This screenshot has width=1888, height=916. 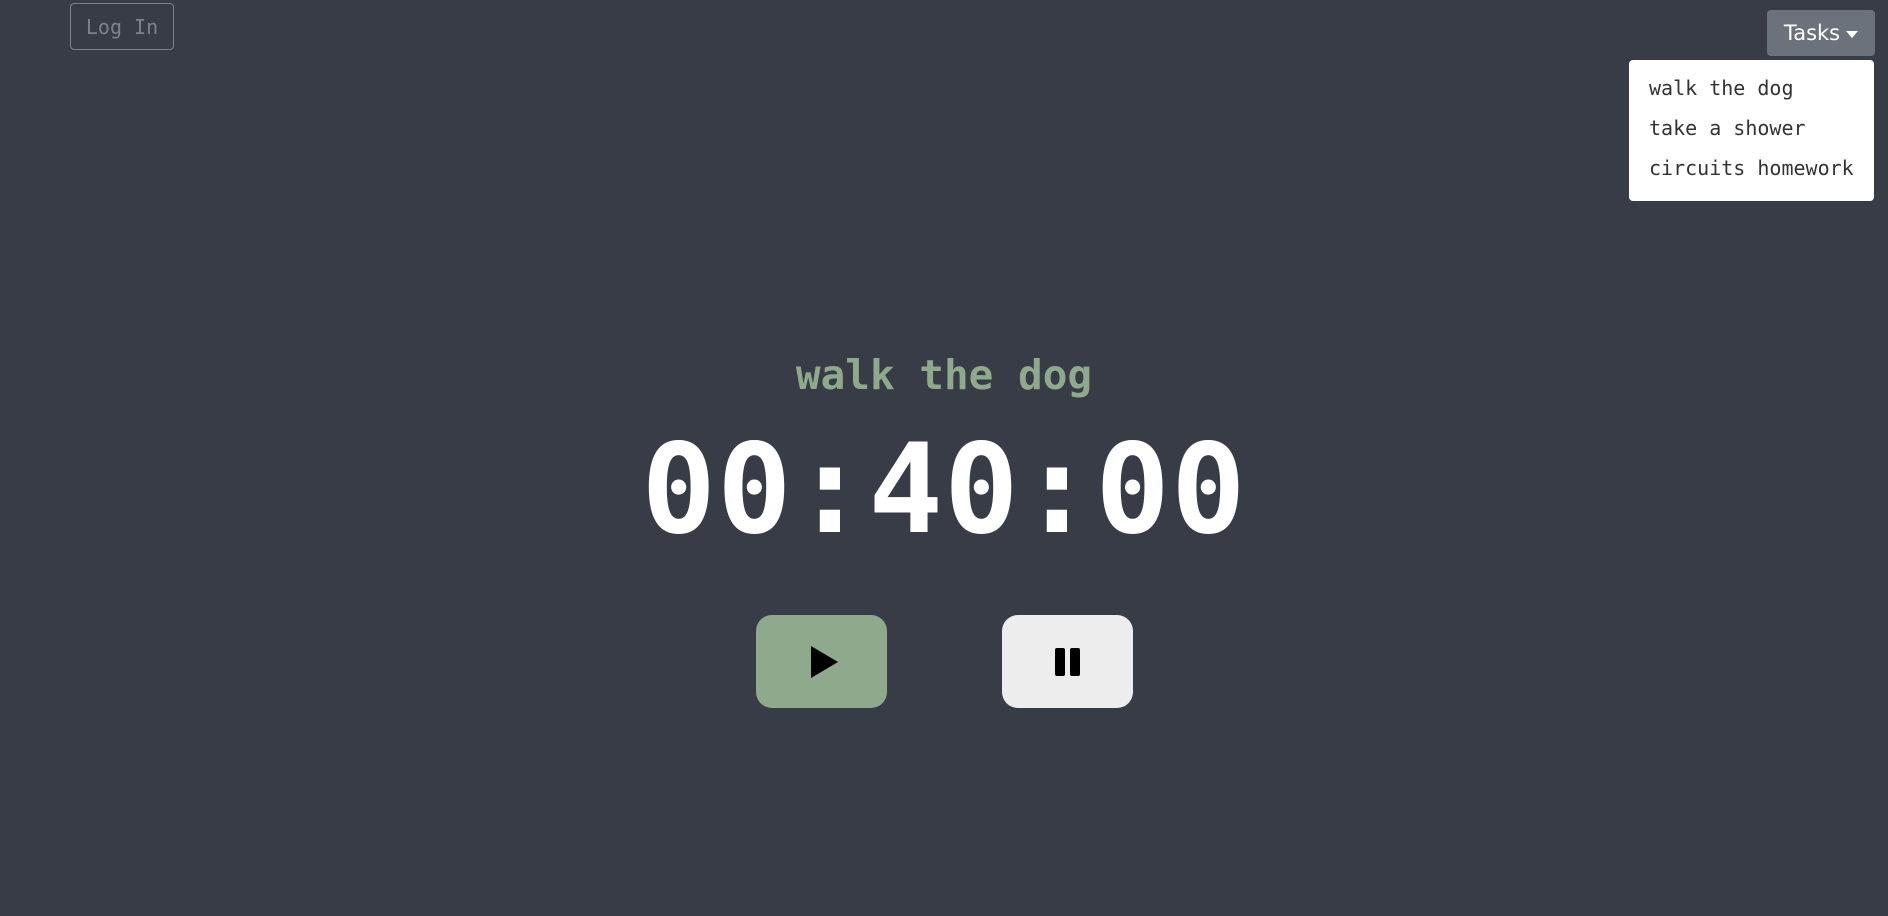 I want to click on play-icon, so click(x=824, y=661).